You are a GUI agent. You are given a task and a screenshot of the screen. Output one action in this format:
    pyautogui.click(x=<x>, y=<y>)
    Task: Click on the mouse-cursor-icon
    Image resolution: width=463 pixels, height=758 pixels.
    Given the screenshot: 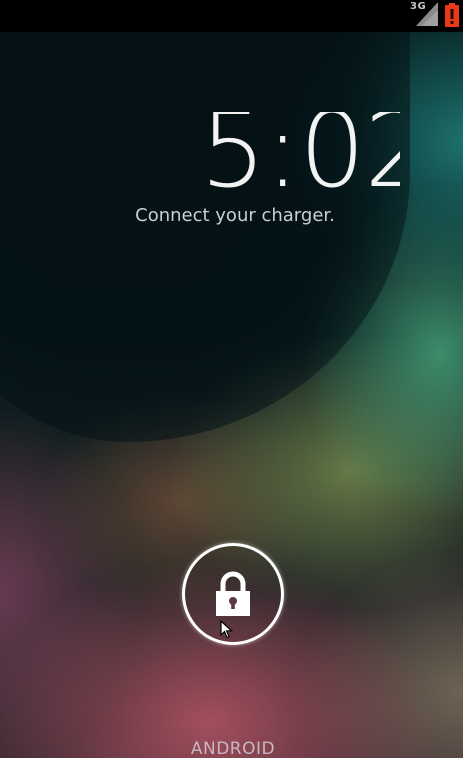 What is the action you would take?
    pyautogui.click(x=227, y=629)
    